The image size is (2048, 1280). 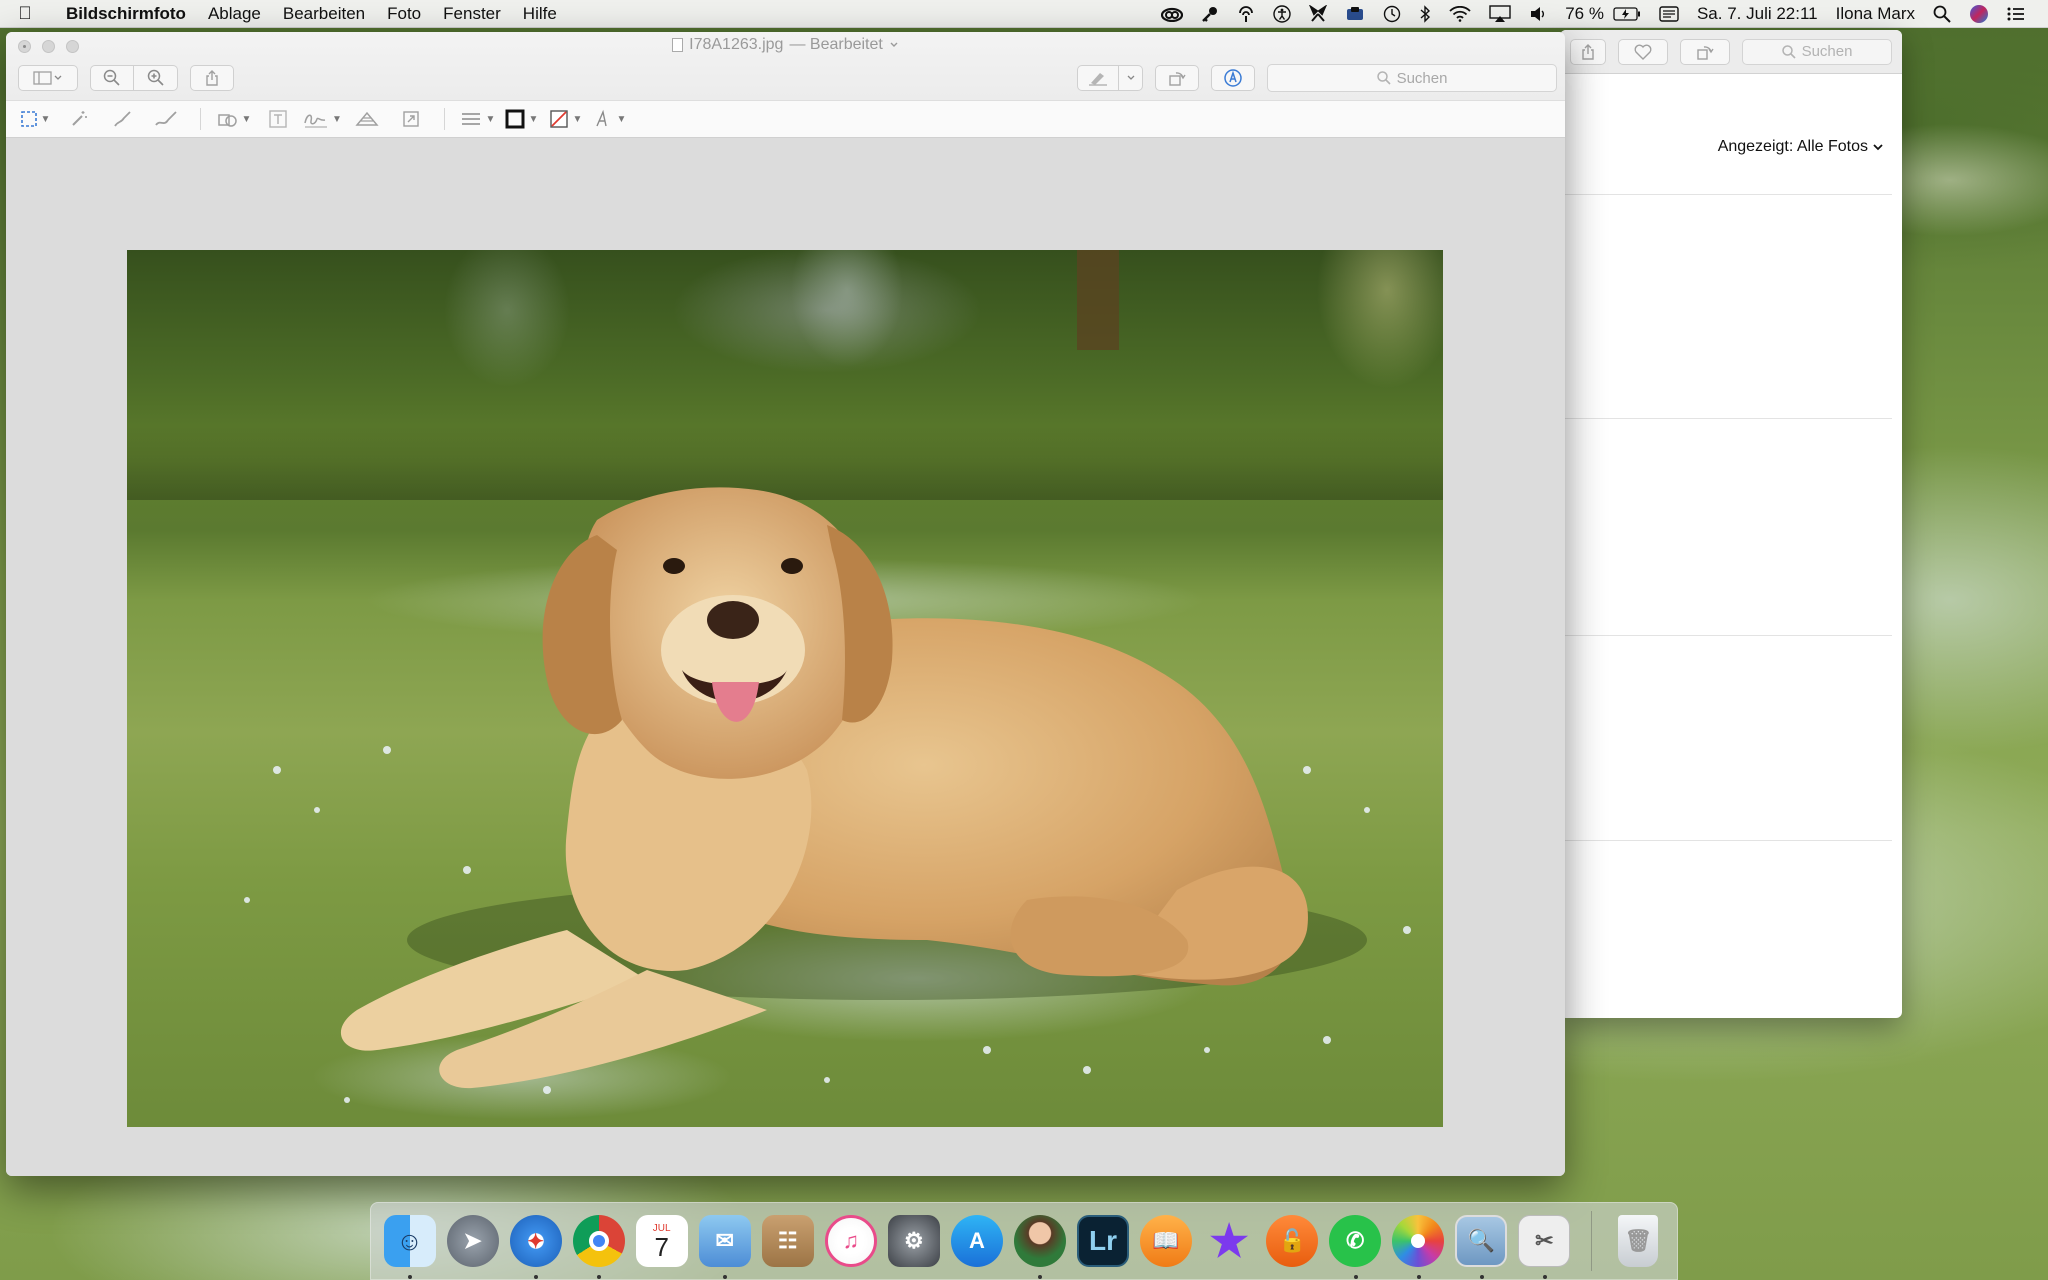 I want to click on menu-fenster: Fenster, so click(x=472, y=14).